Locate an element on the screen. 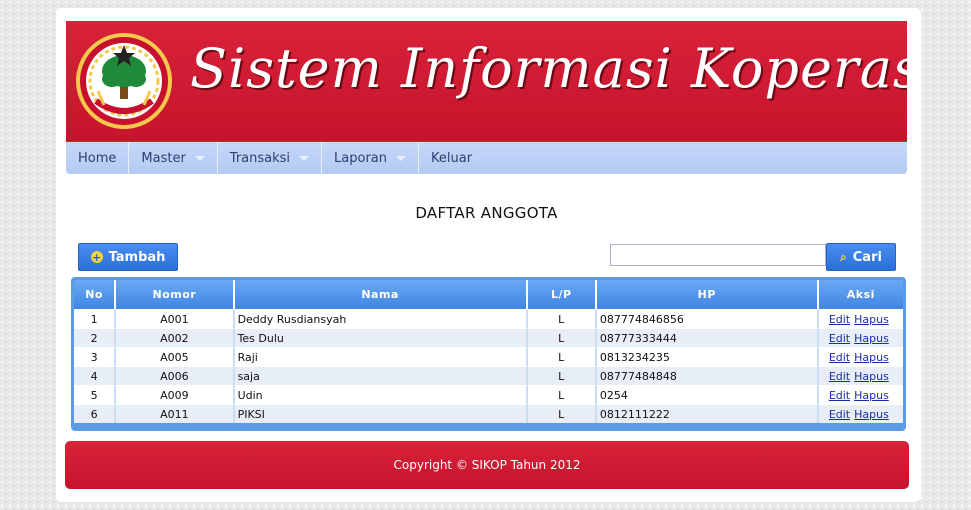 The image size is (971, 510). nav-item-label: Keluar is located at coordinates (452, 158).